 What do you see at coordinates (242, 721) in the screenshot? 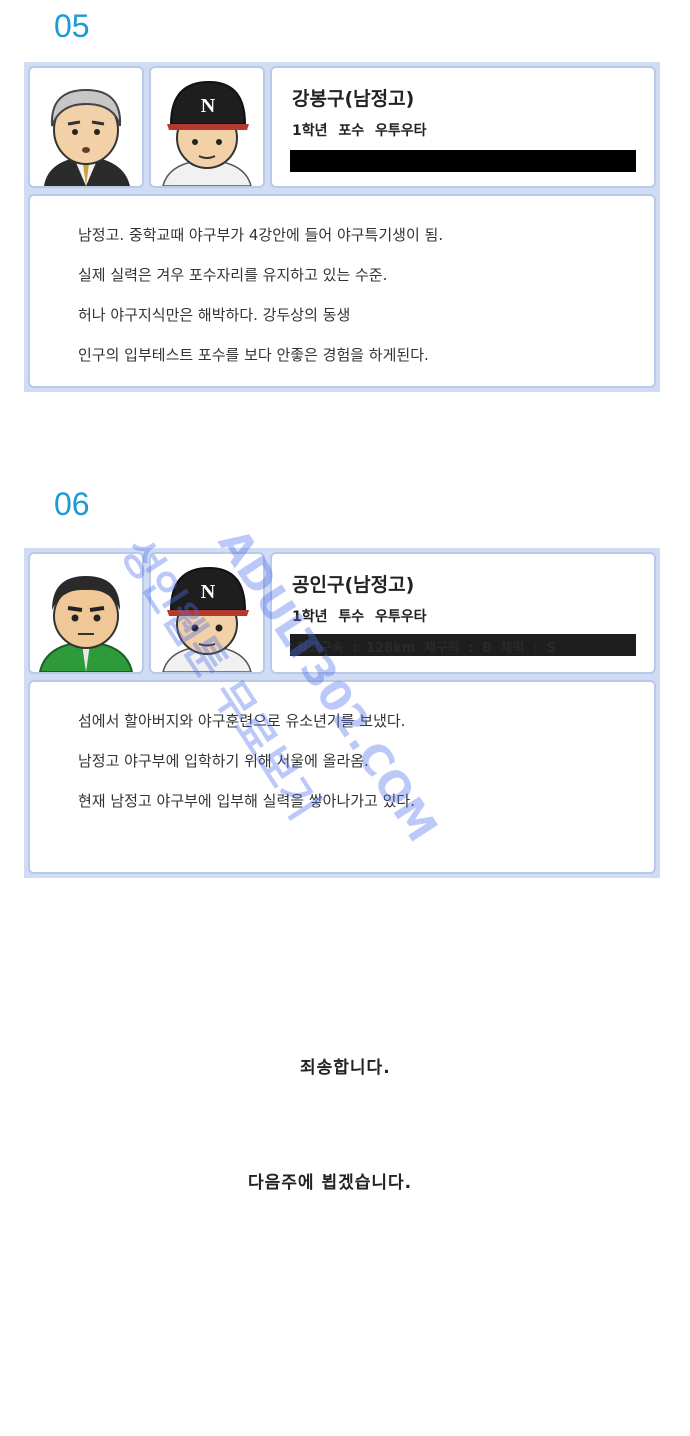
I see `description-line: 섬에서 할아버지와 야구훈련으로 유소년기를 보냈다.` at bounding box center [242, 721].